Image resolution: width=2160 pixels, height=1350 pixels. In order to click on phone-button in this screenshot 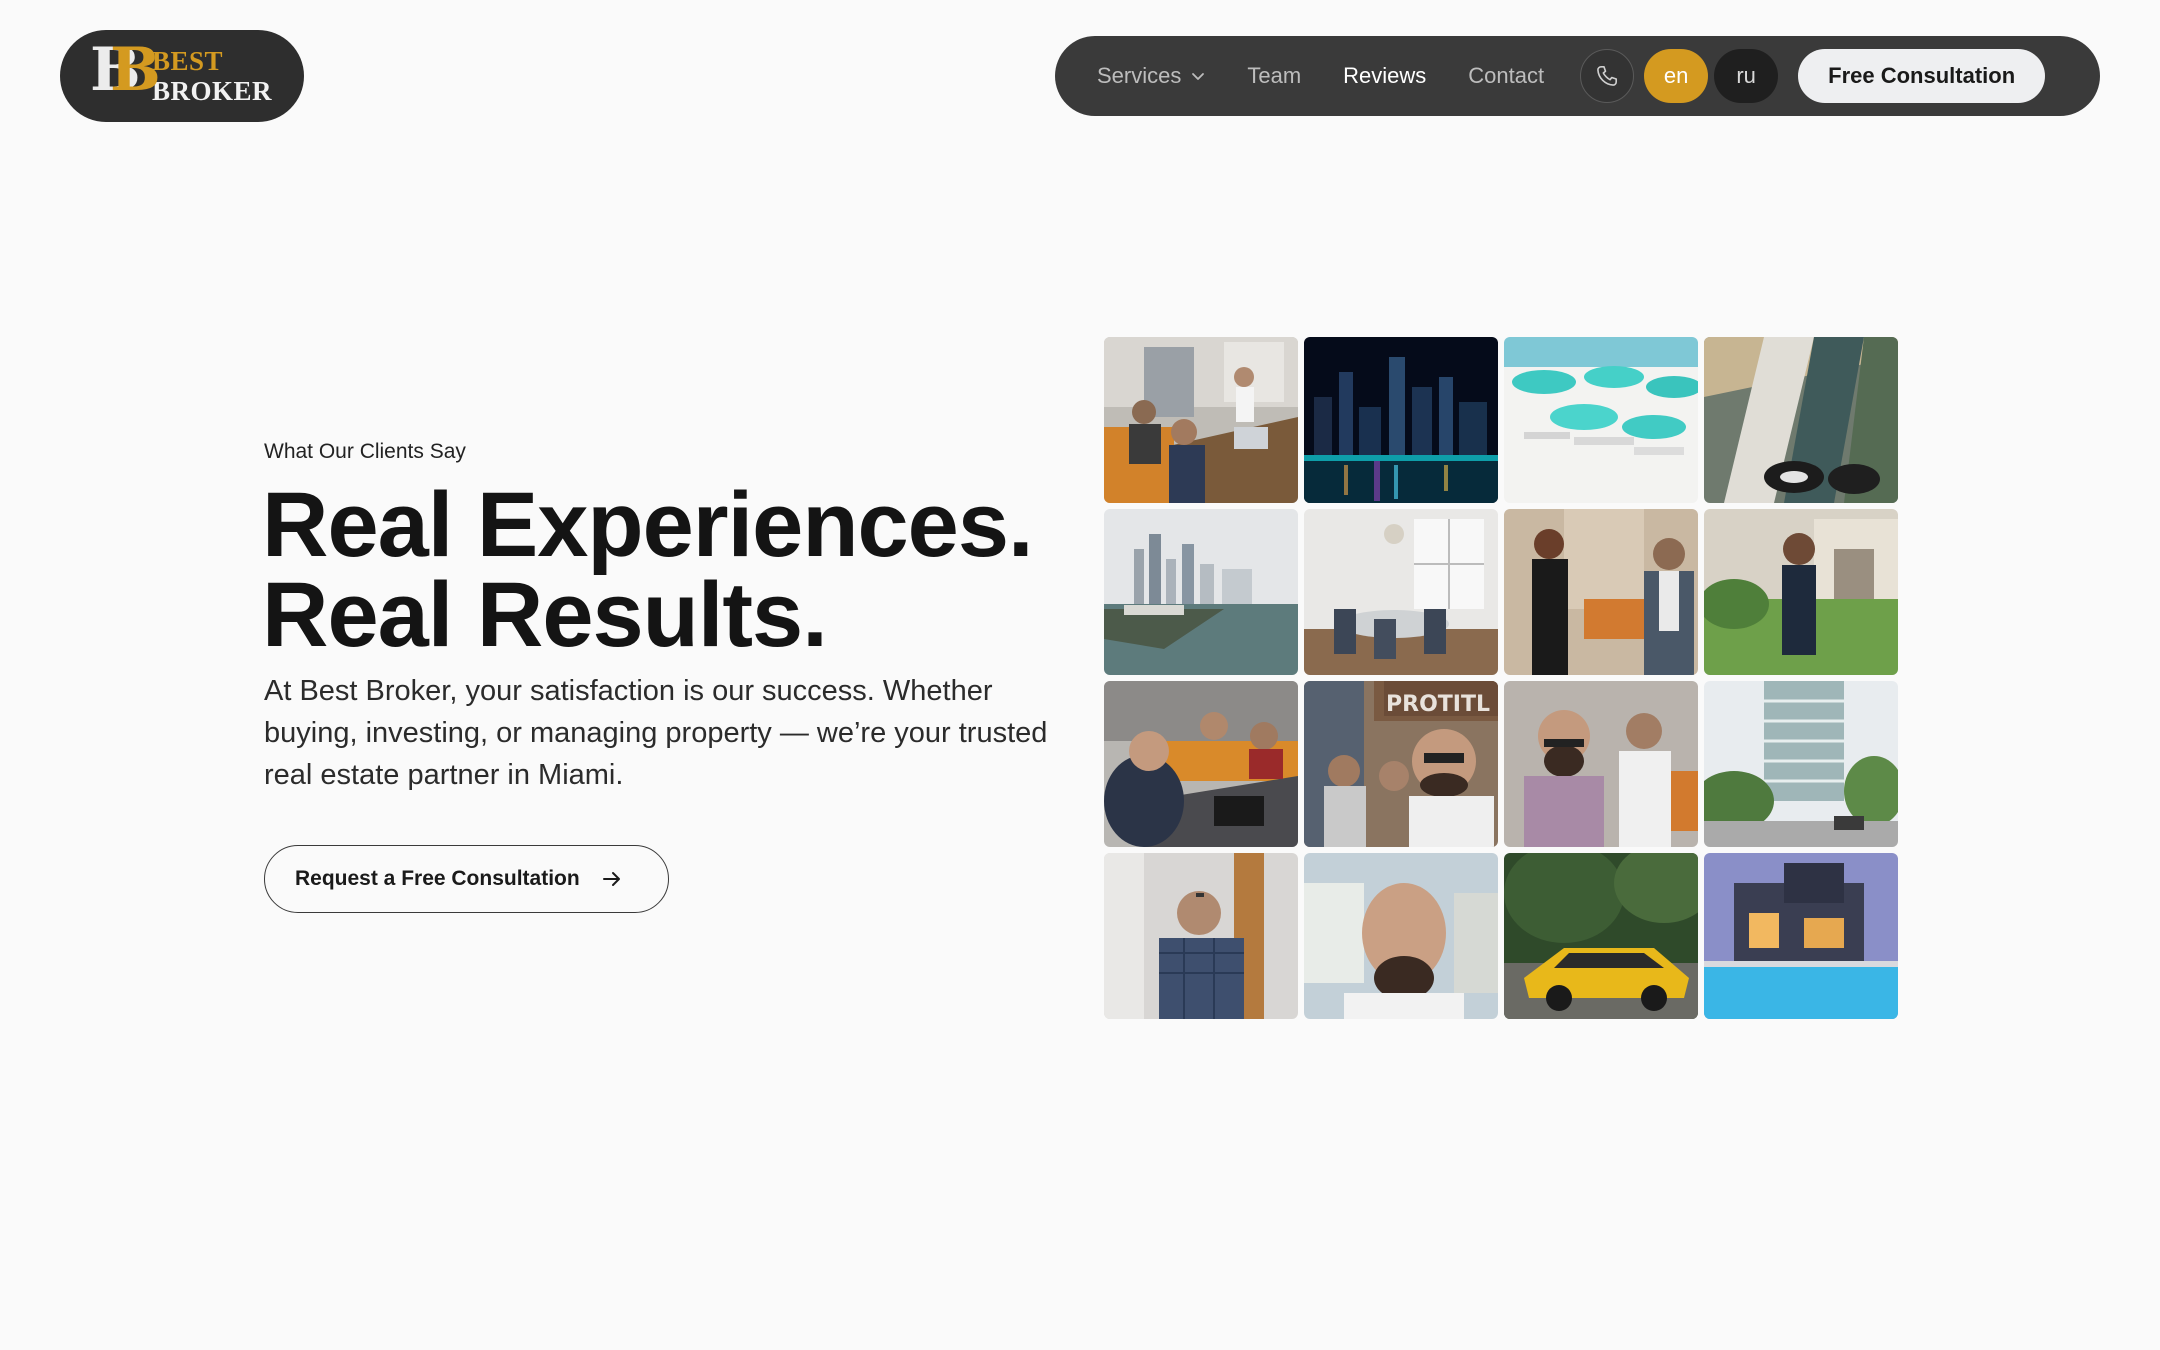, I will do `click(1607, 76)`.